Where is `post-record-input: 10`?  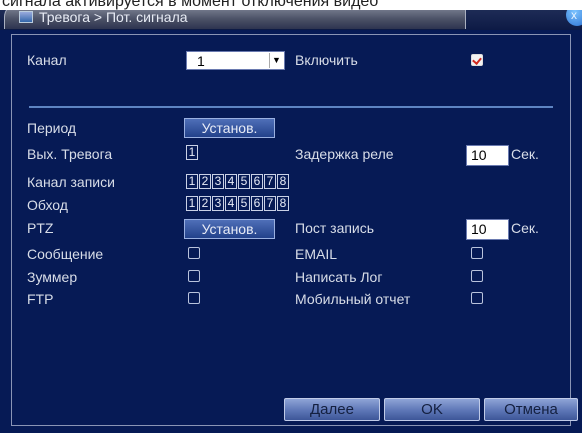 post-record-input: 10 is located at coordinates (487, 229).